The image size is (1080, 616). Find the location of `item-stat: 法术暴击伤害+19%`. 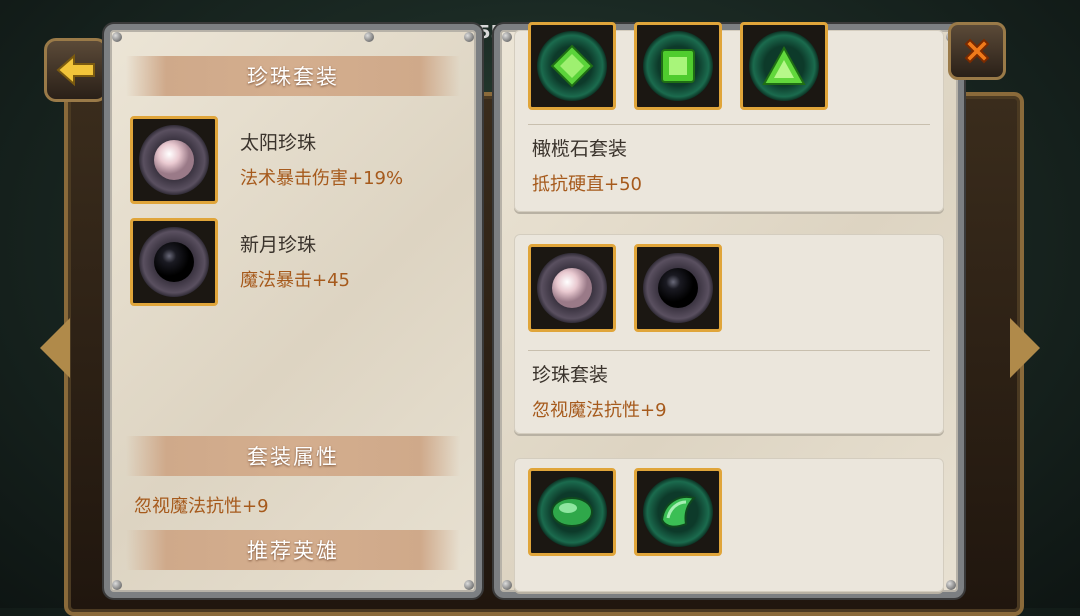

item-stat: 法术暴击伤害+19% is located at coordinates (322, 178).